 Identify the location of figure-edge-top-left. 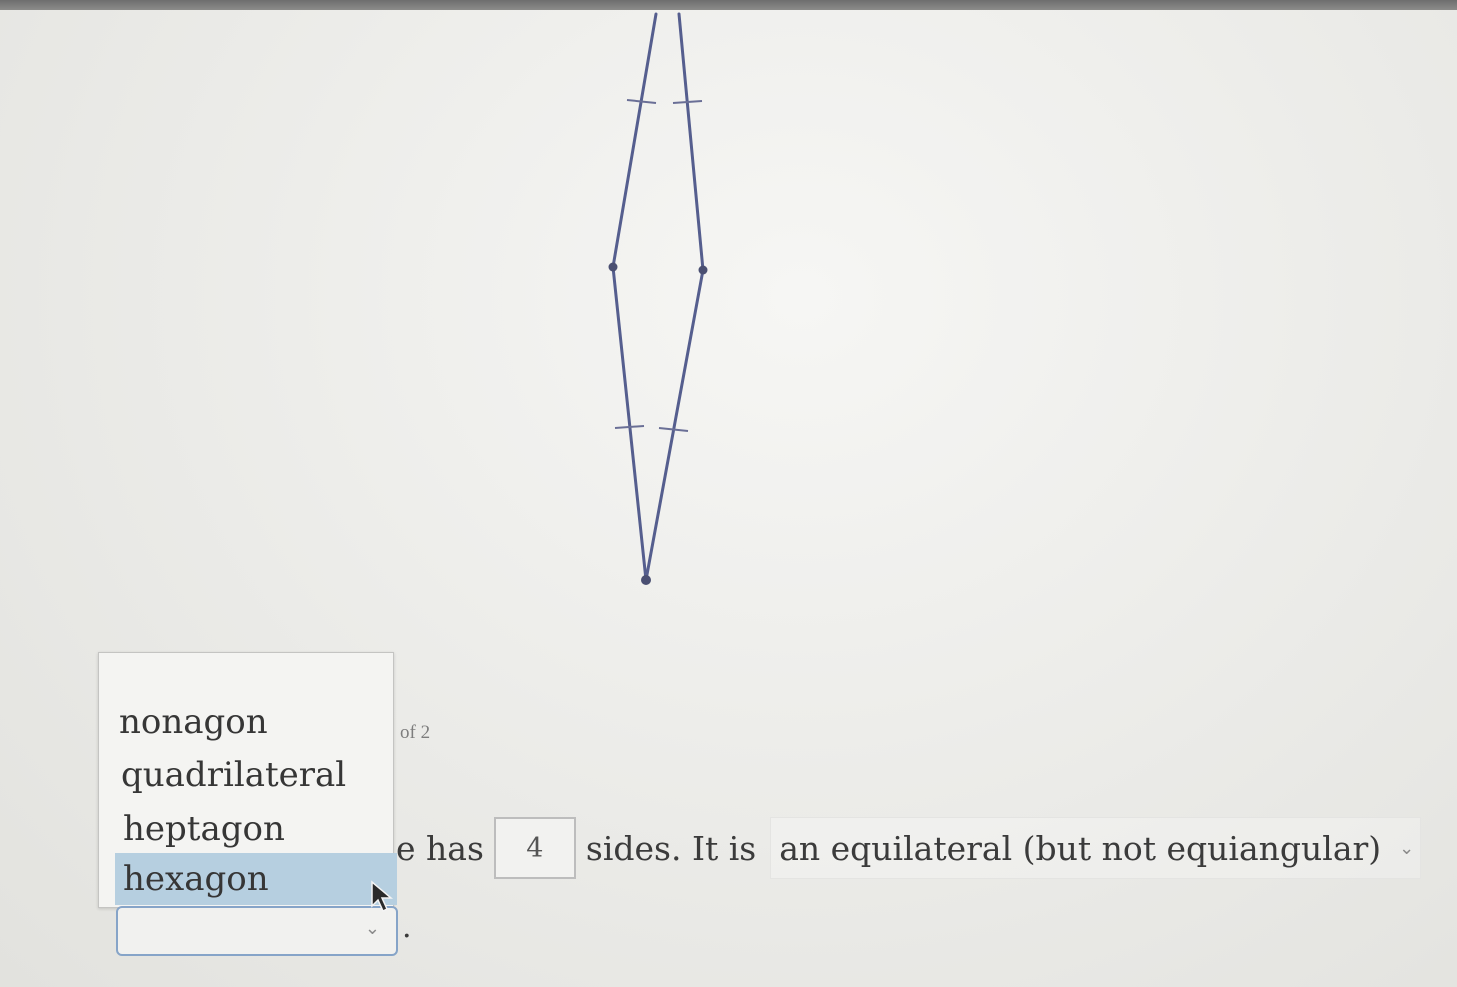
(634, 140).